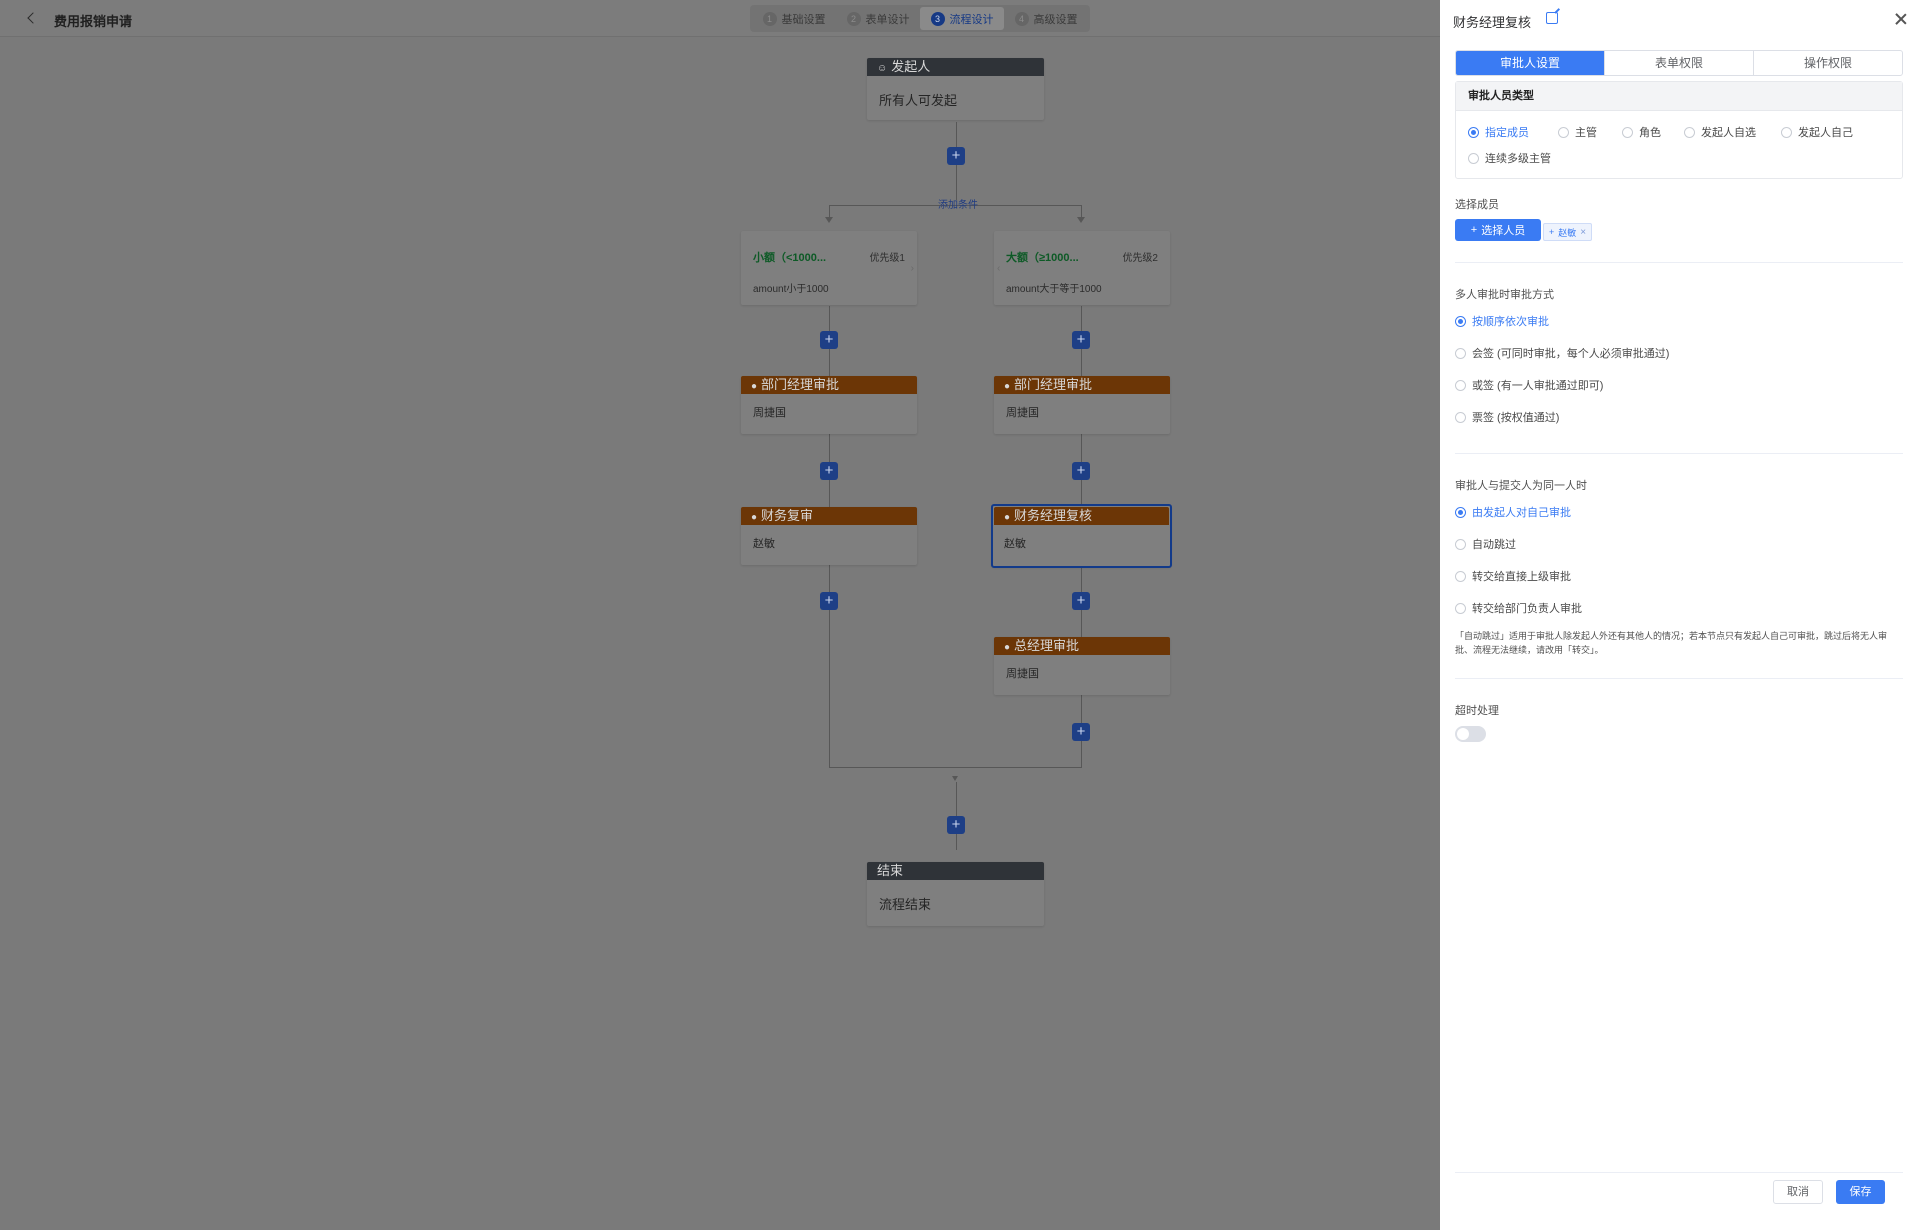  I want to click on node-title: 总经理审批, so click(1047, 645).